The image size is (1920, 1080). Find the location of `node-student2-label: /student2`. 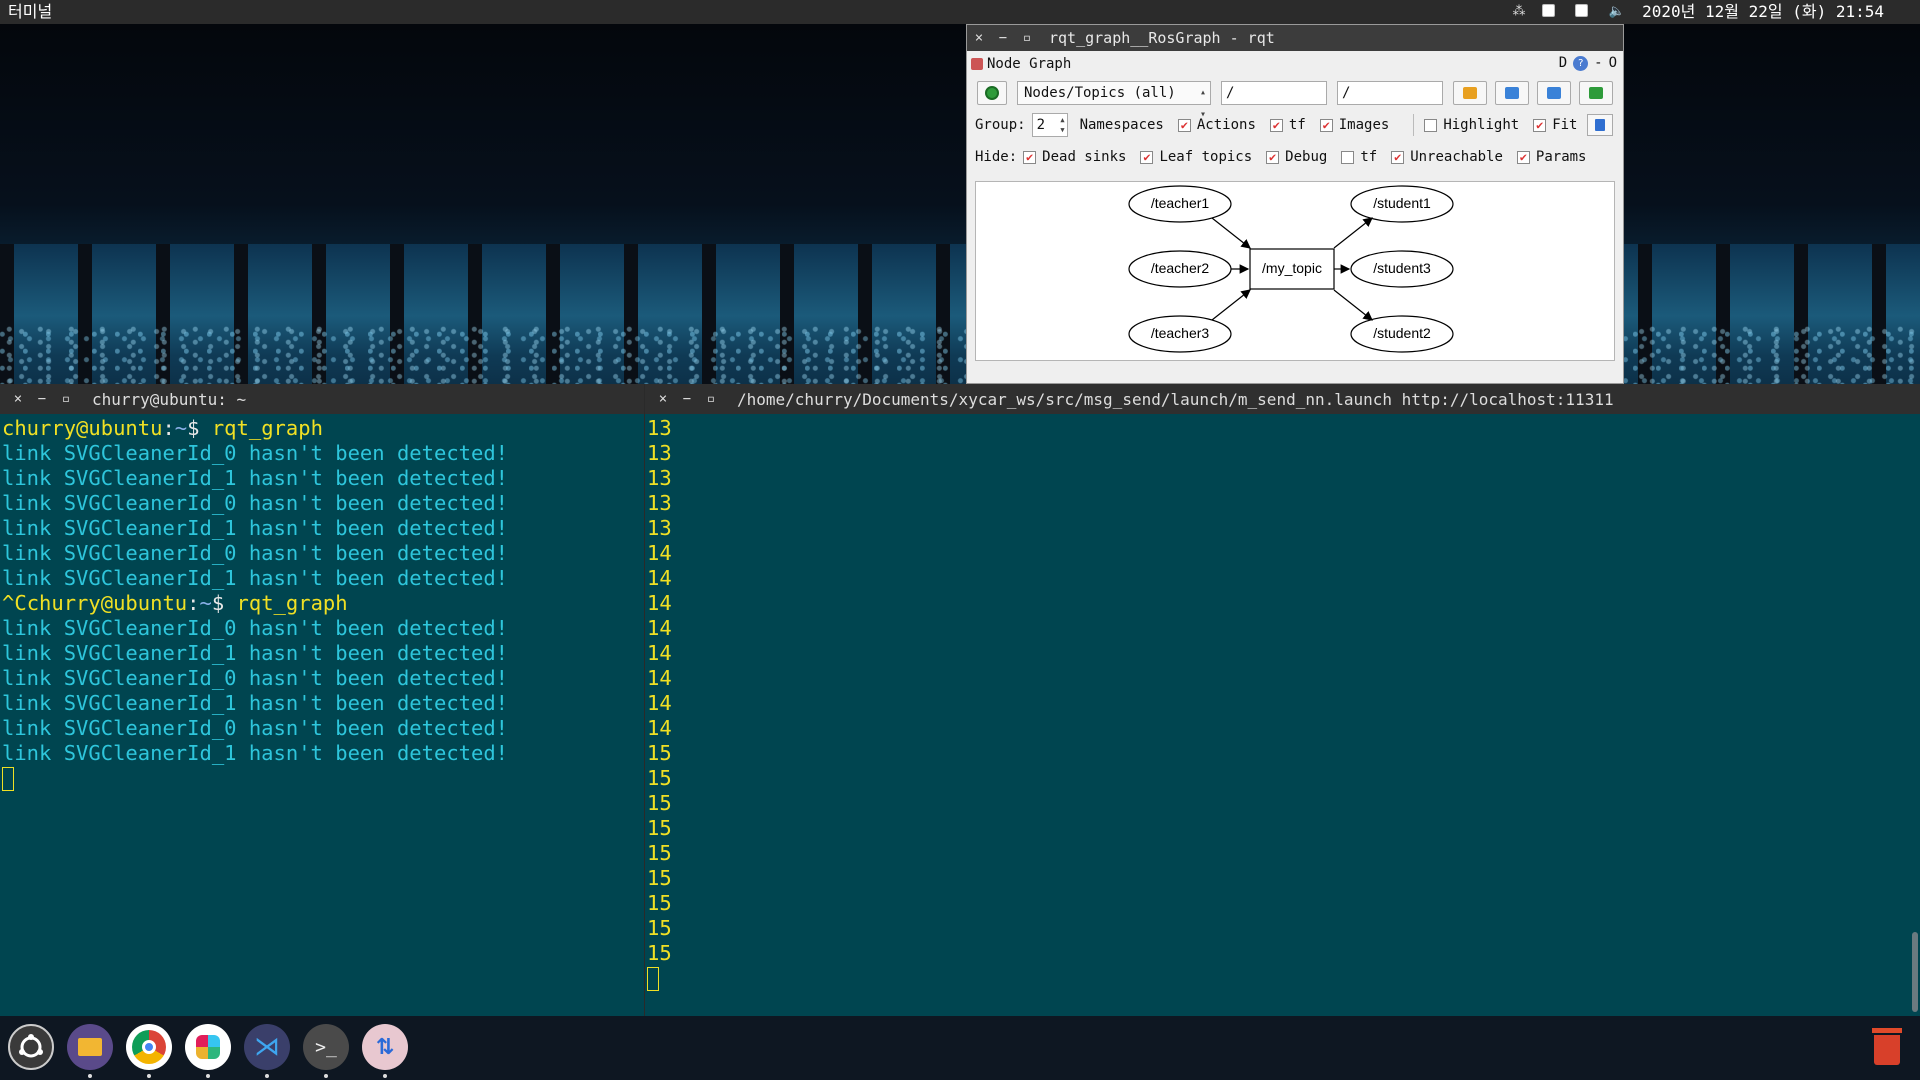

node-student2-label: /student2 is located at coordinates (1402, 333).